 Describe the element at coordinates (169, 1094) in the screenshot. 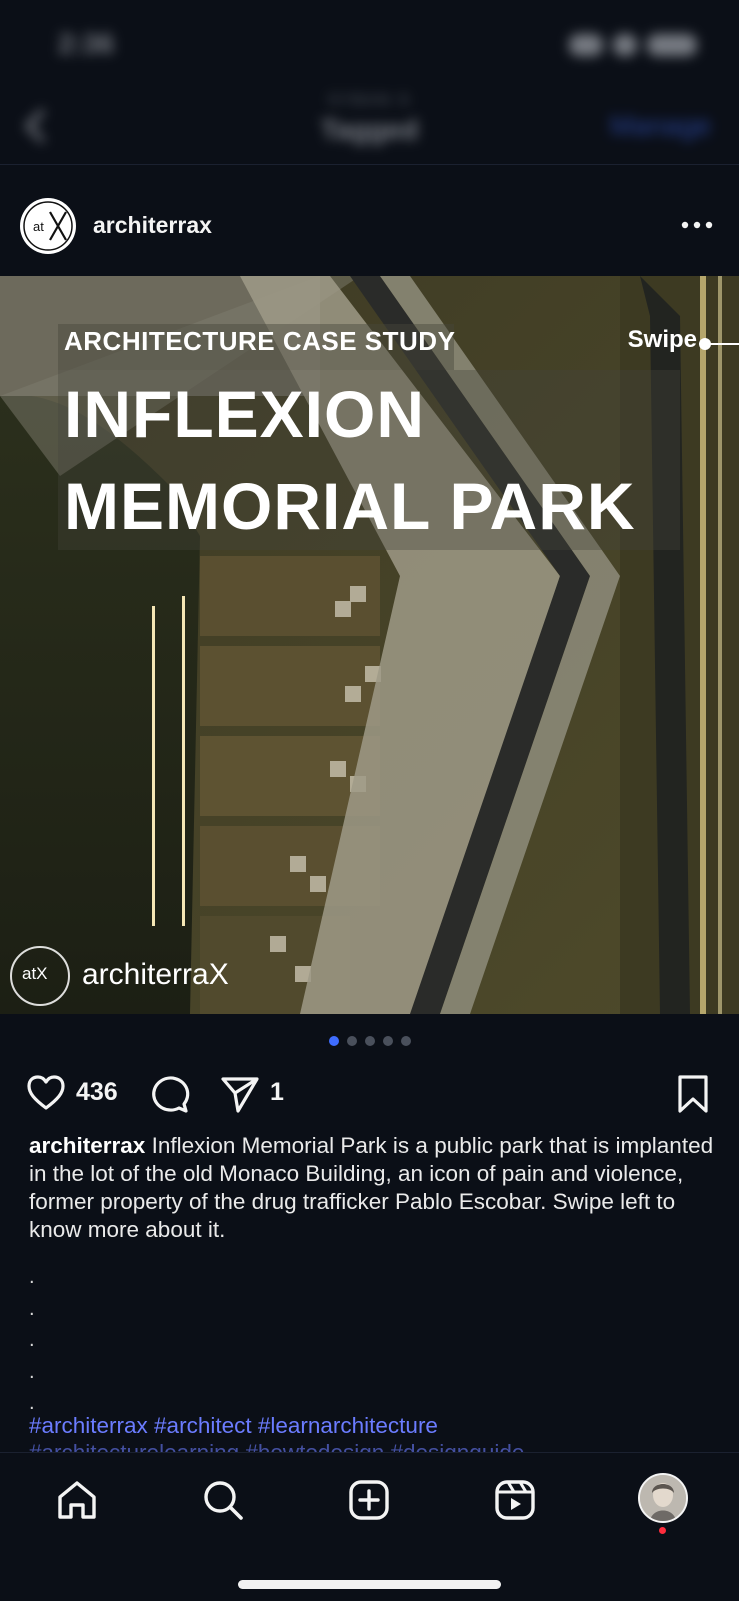

I see `comment-icon` at that location.